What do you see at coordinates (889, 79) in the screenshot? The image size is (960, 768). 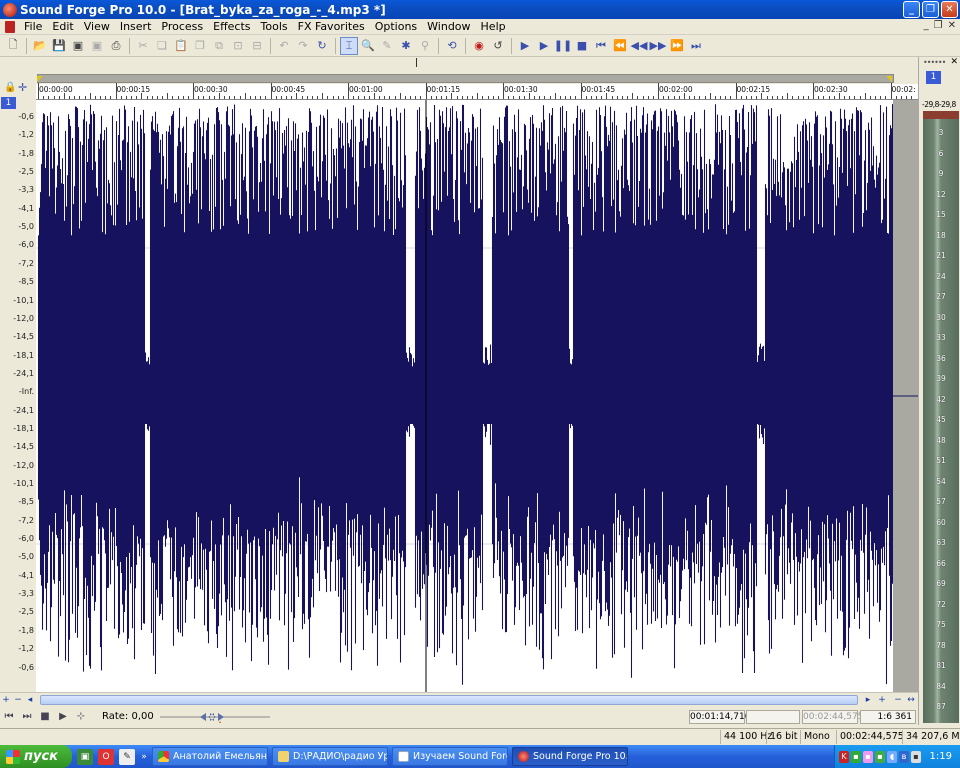 I see `selection-end-marker` at bounding box center [889, 79].